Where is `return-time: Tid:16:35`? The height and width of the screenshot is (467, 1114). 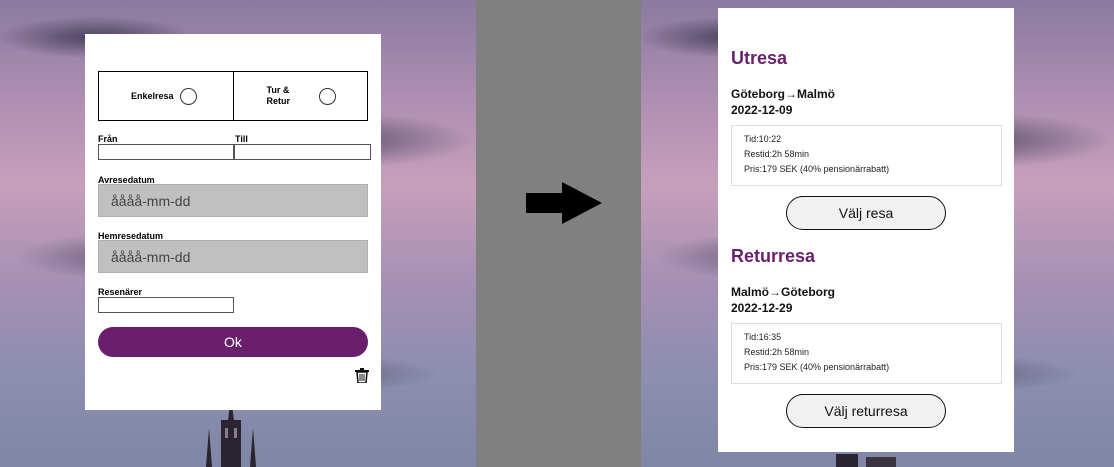
return-time: Tid:16:35 is located at coordinates (763, 337).